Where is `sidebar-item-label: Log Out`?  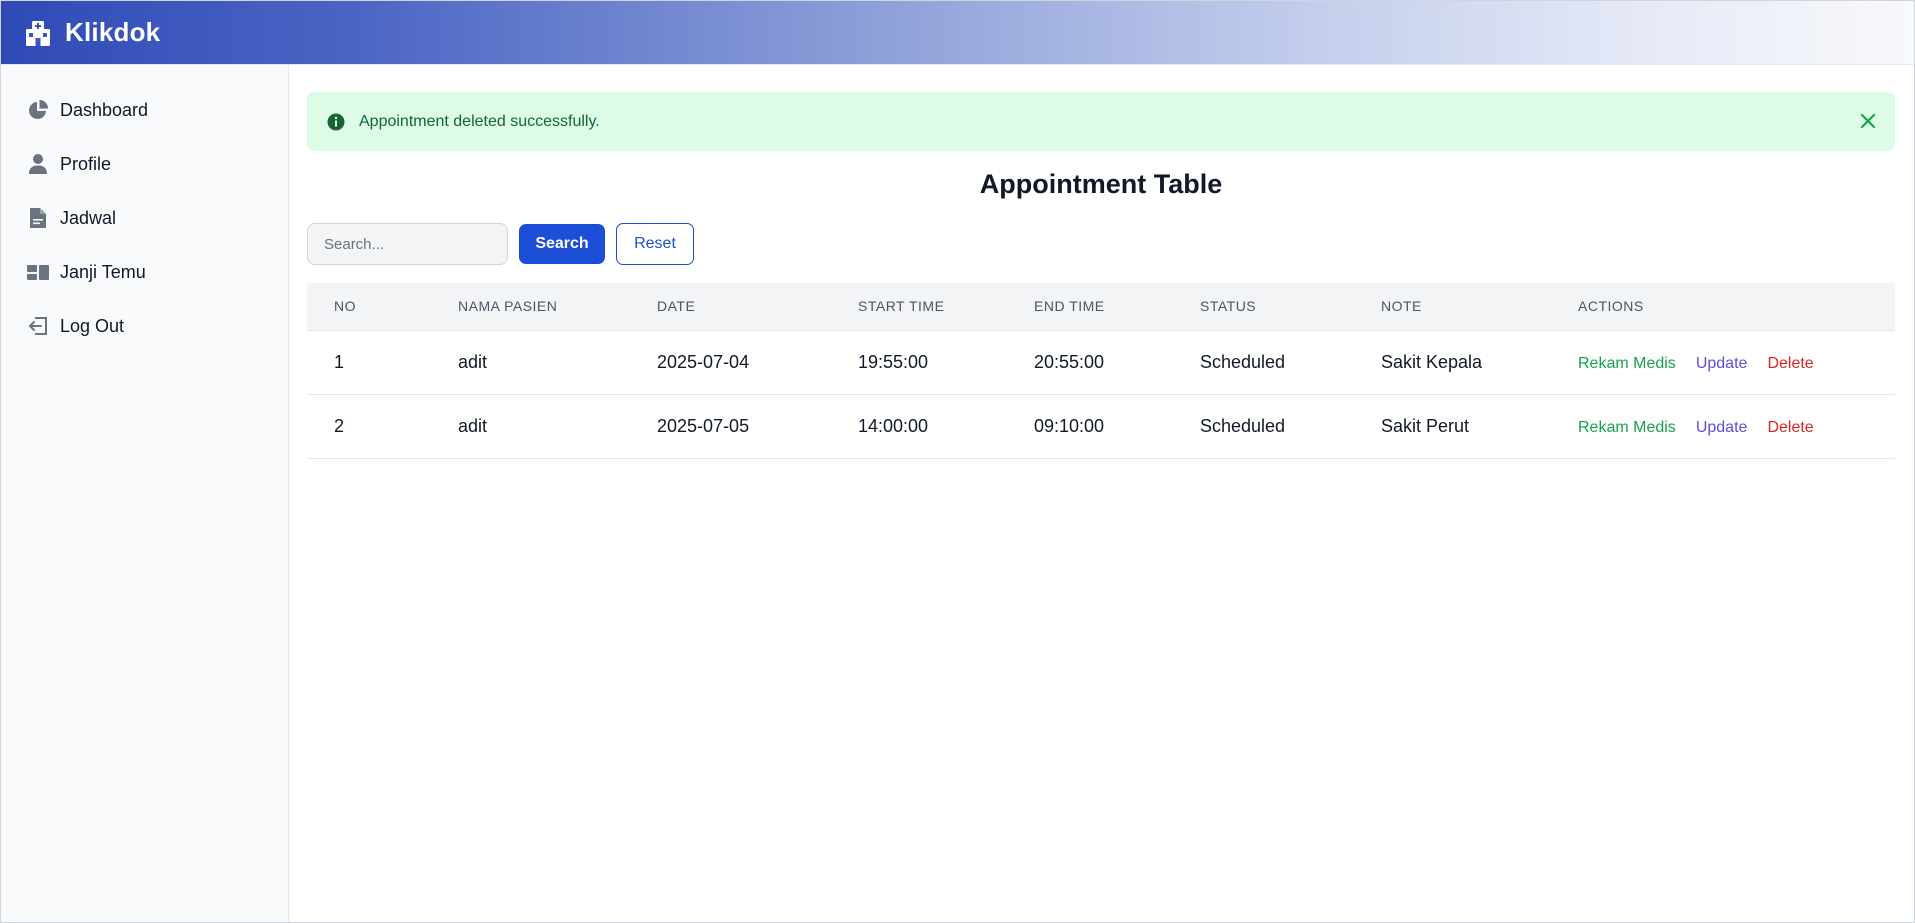 sidebar-item-label: Log Out is located at coordinates (92, 325).